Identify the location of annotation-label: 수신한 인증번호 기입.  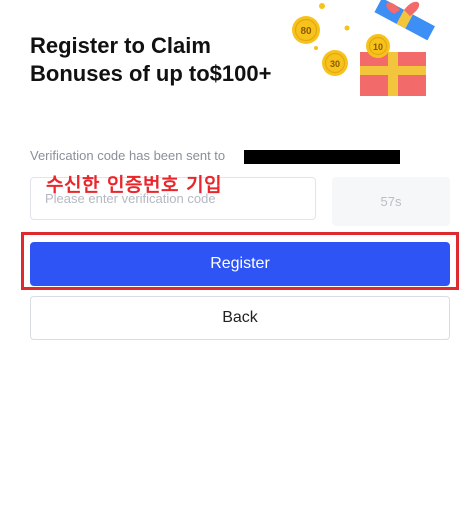
(134, 185).